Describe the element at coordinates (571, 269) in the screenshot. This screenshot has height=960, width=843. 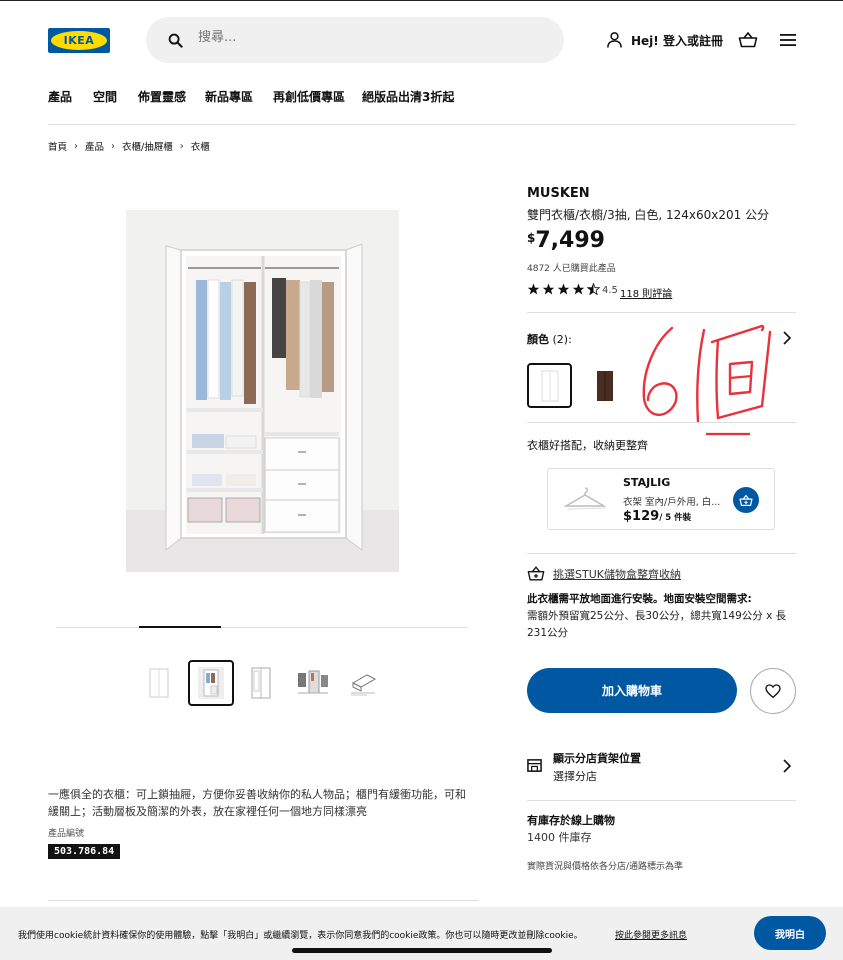
I see `bought-count: 4872 人已購買此產品` at that location.